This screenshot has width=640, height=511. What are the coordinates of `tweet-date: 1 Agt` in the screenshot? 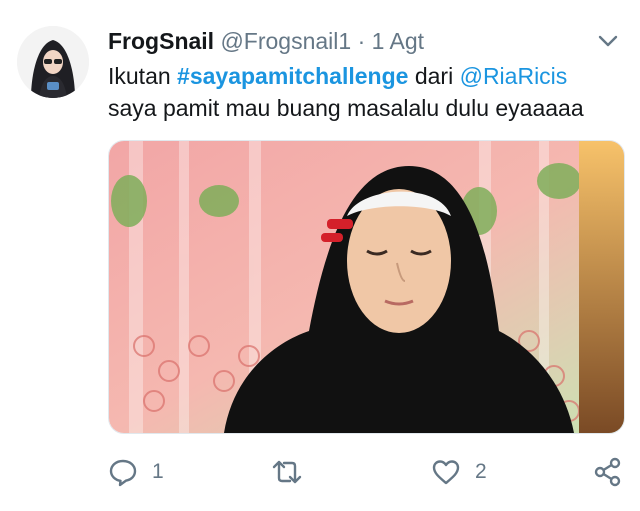 It's located at (398, 41).